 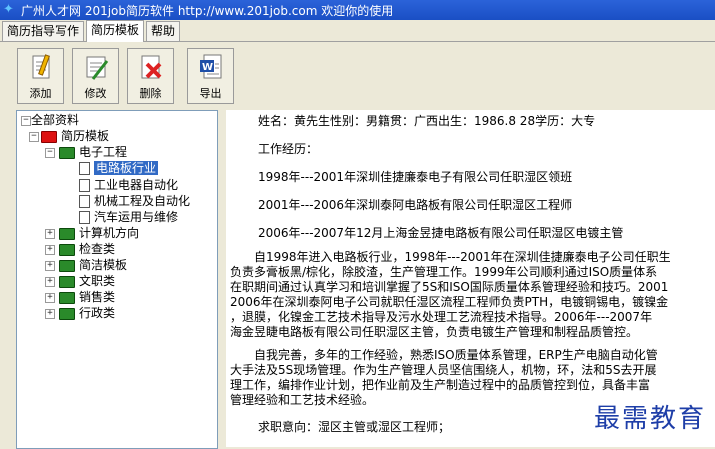 What do you see at coordinates (415, 177) in the screenshot?
I see `experience-item: 1998年---2001年深圳佳捷廉泰电子有限公司任职湿区领班` at bounding box center [415, 177].